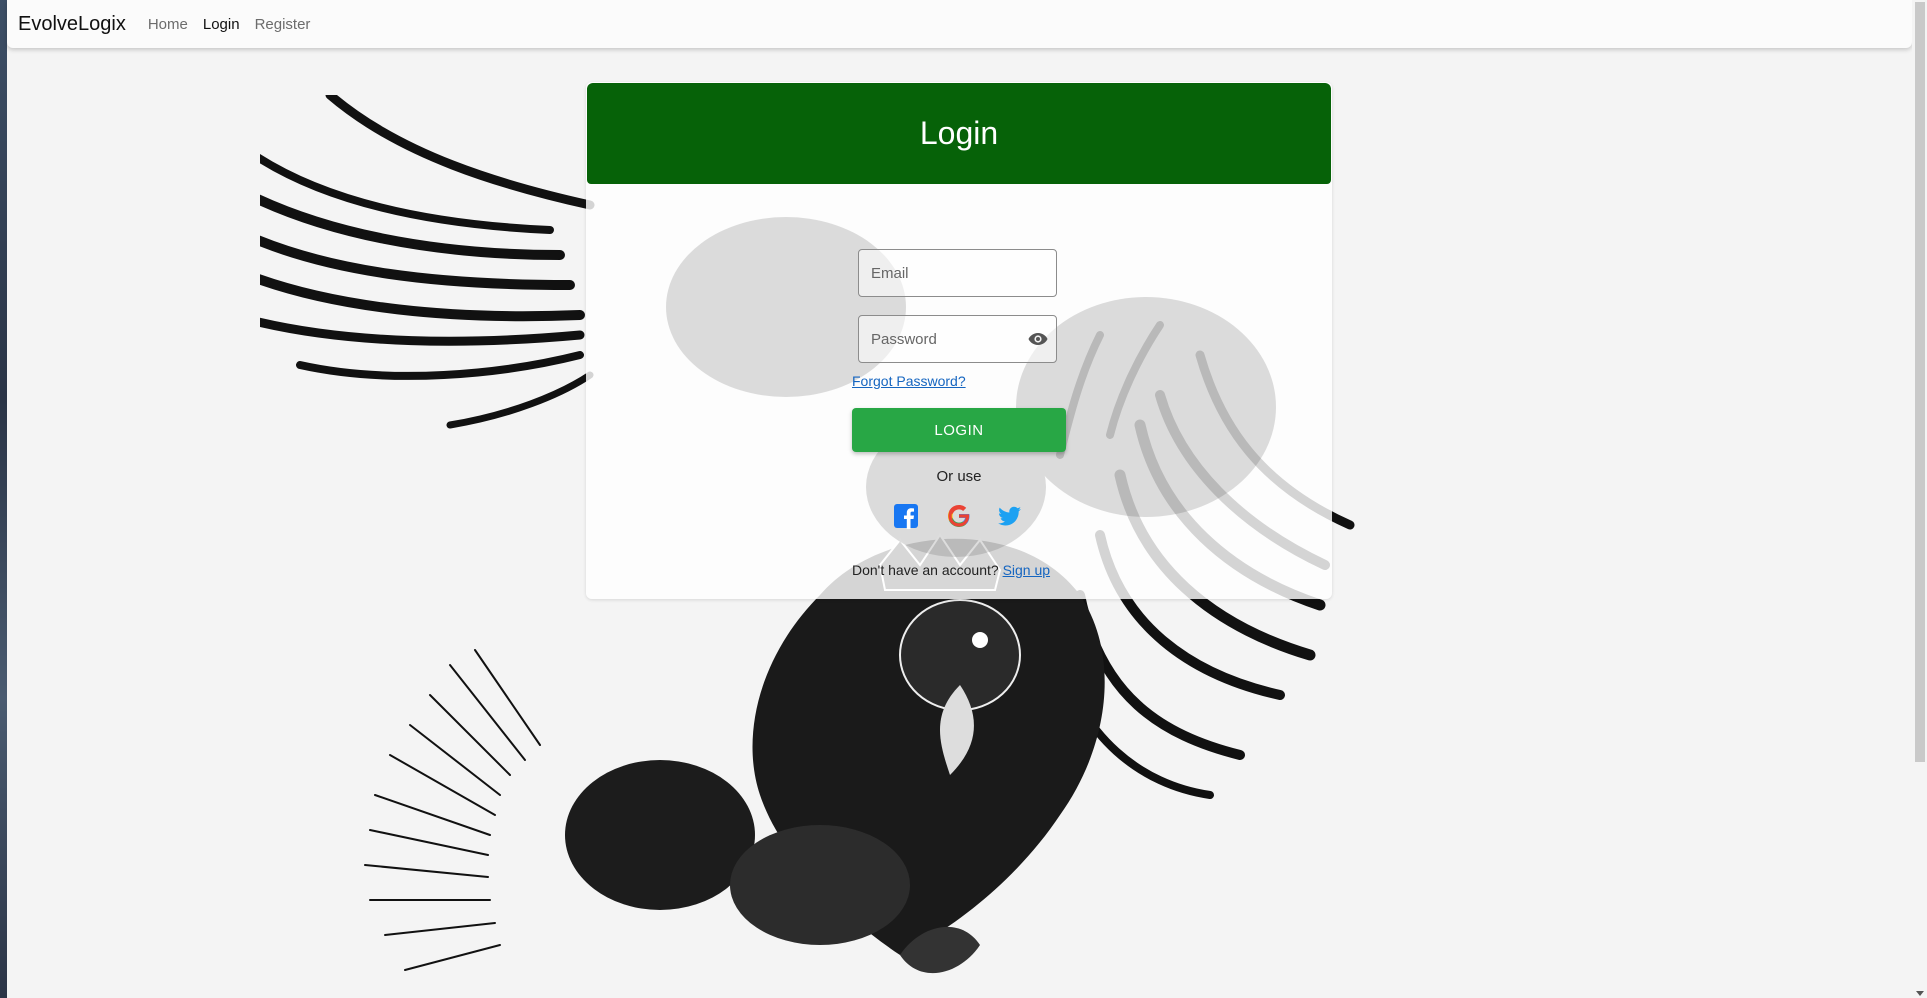 The image size is (1927, 998). What do you see at coordinates (221, 24) in the screenshot?
I see `nav-link-login: Login` at bounding box center [221, 24].